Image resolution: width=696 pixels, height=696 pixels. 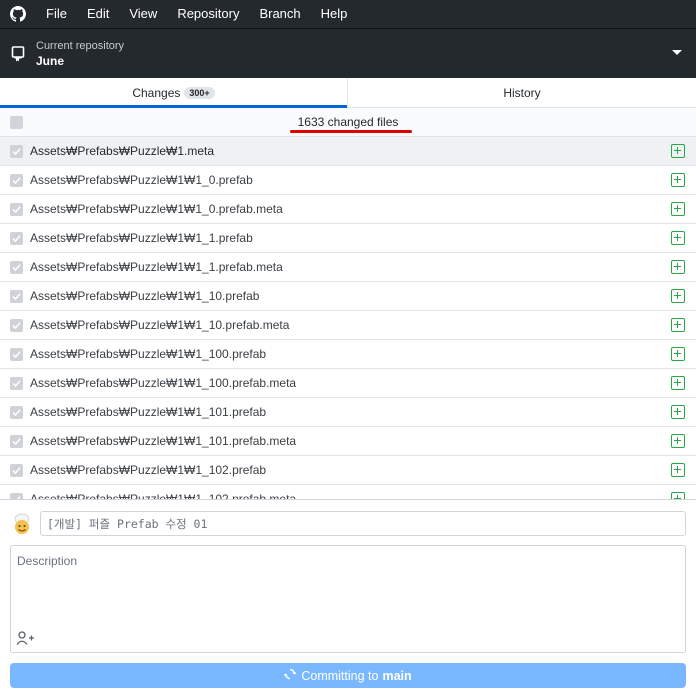 What do you see at coordinates (199, 92) in the screenshot?
I see `changes-count-badge: 300+` at bounding box center [199, 92].